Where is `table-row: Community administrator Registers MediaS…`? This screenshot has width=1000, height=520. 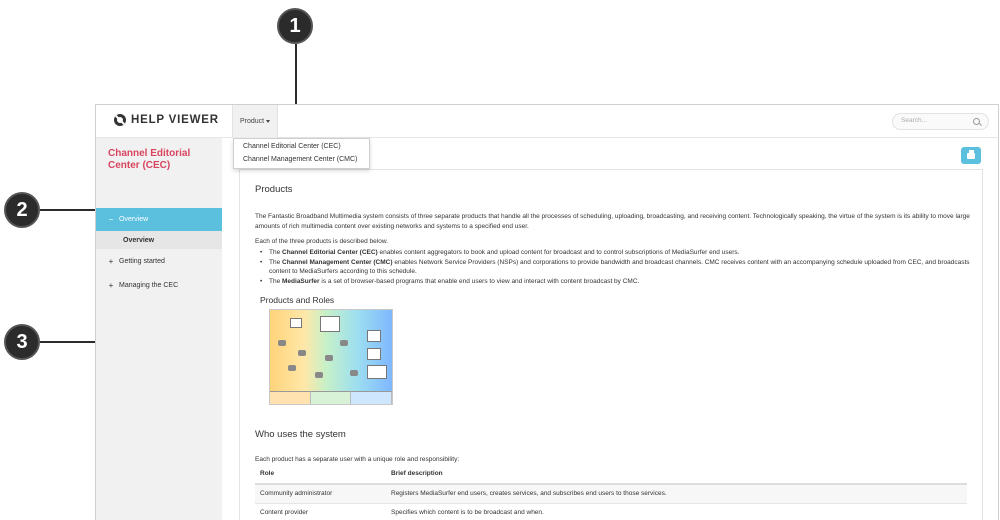
table-row: Community administrator Registers MediaS… is located at coordinates (611, 494).